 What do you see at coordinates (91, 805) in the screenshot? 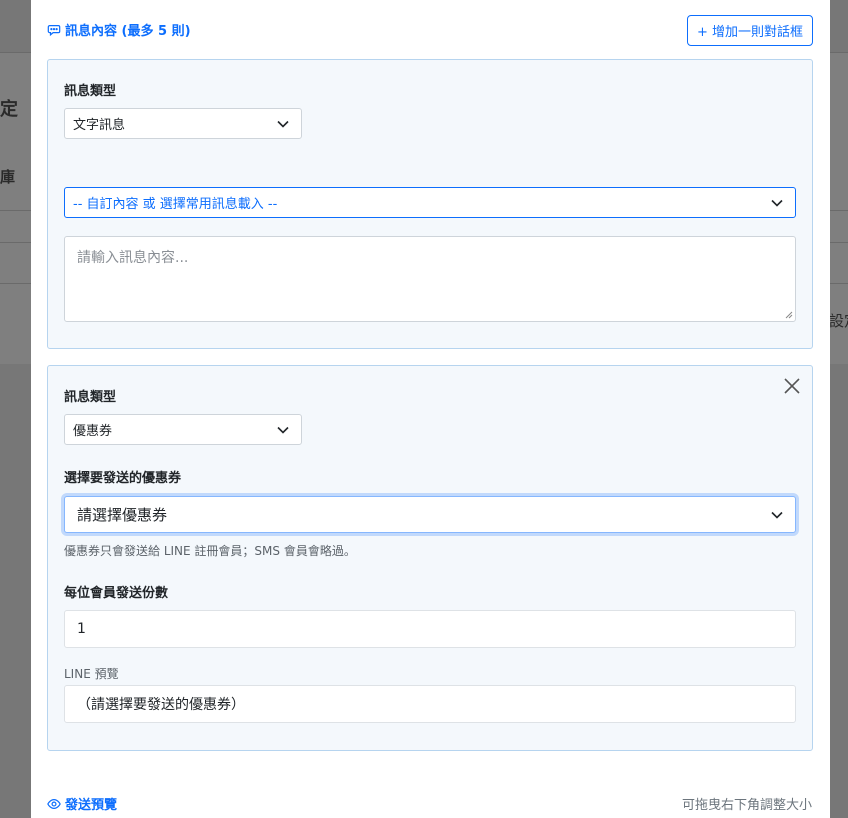
I see `send-preview-text: 發送預覽` at bounding box center [91, 805].